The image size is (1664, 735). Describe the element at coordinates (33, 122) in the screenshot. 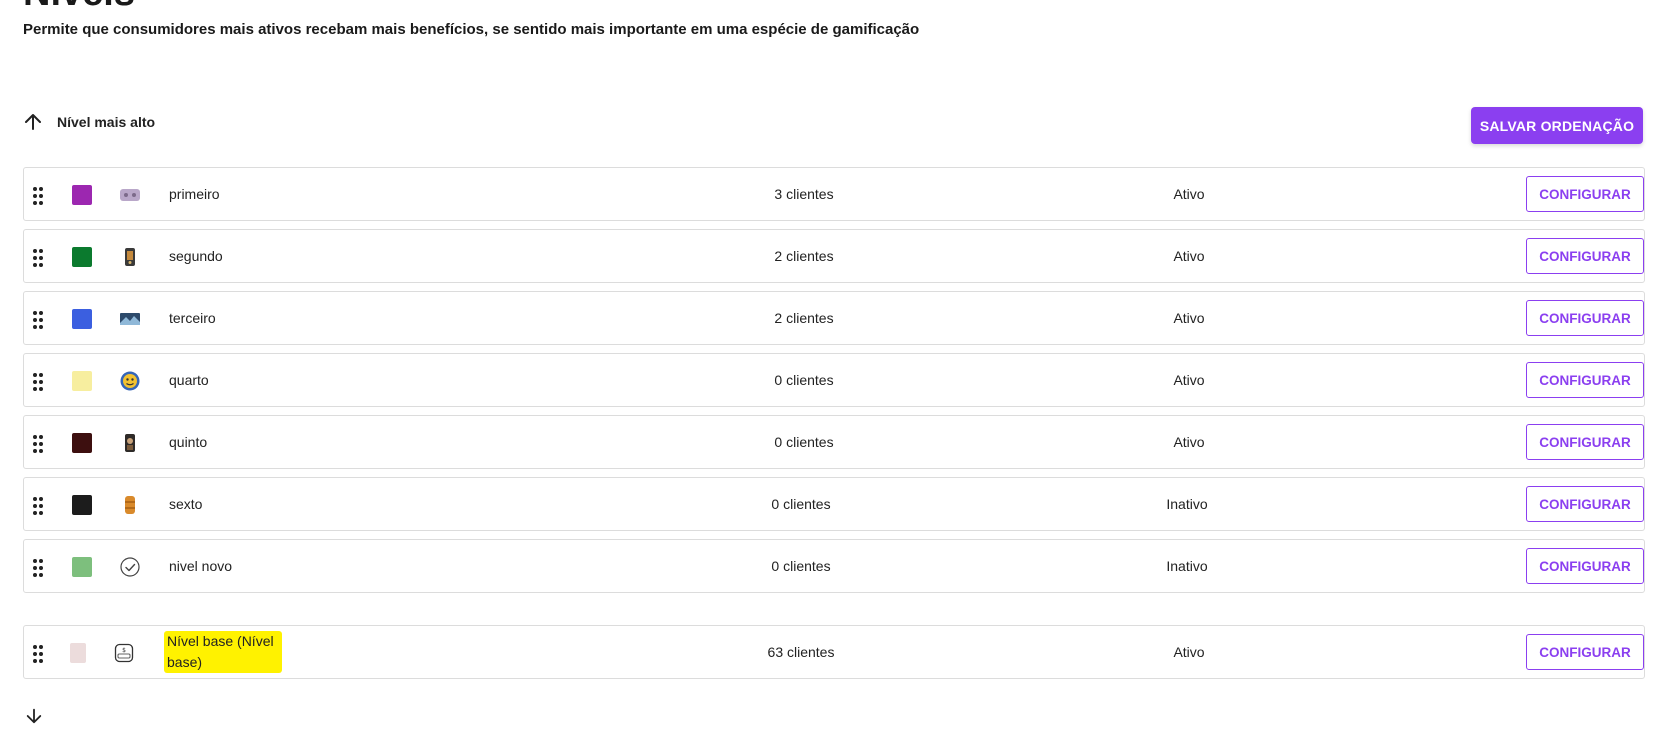

I see `arrow-up-icon` at that location.